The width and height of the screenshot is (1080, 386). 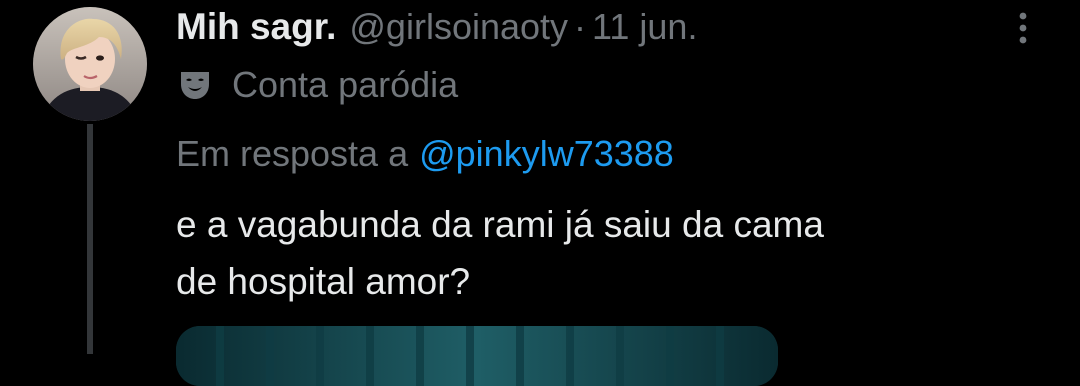 I want to click on author-display-name: Mih sagr., so click(x=256, y=27).